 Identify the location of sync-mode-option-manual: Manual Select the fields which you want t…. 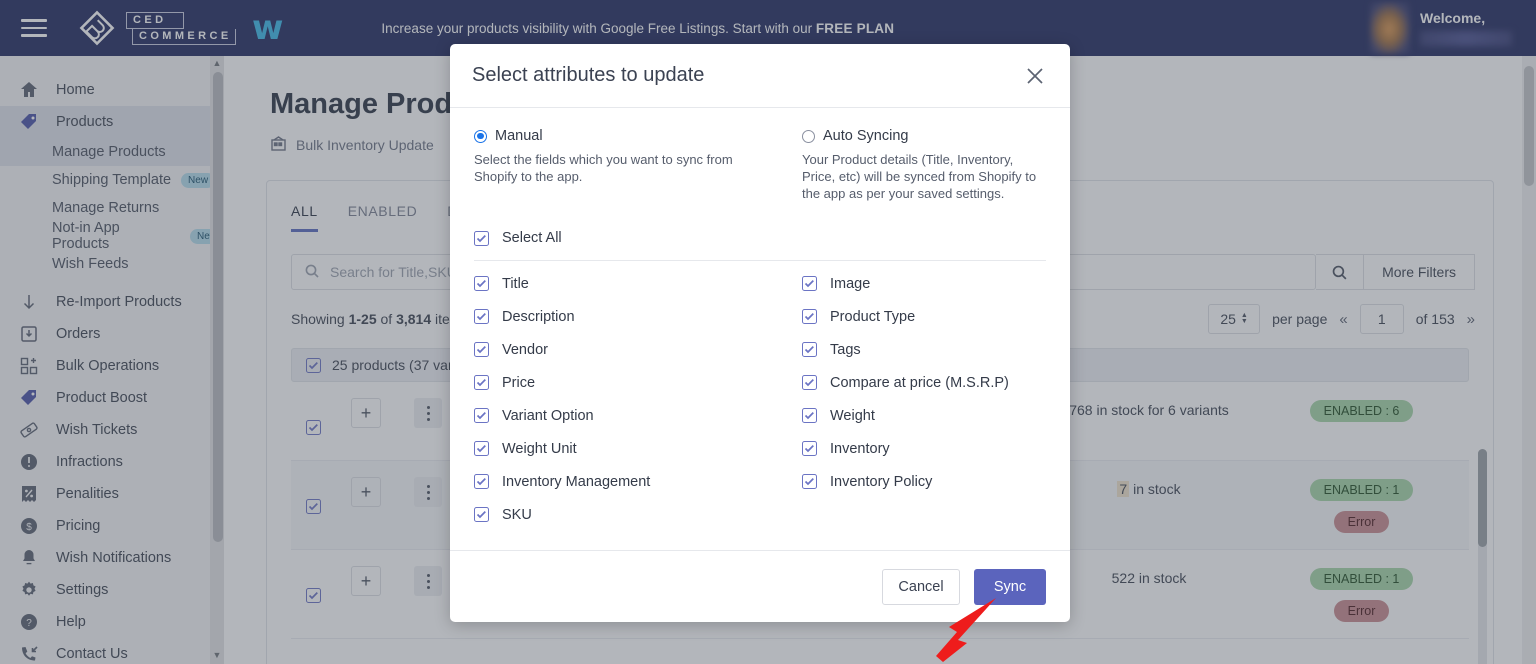
(617, 165).